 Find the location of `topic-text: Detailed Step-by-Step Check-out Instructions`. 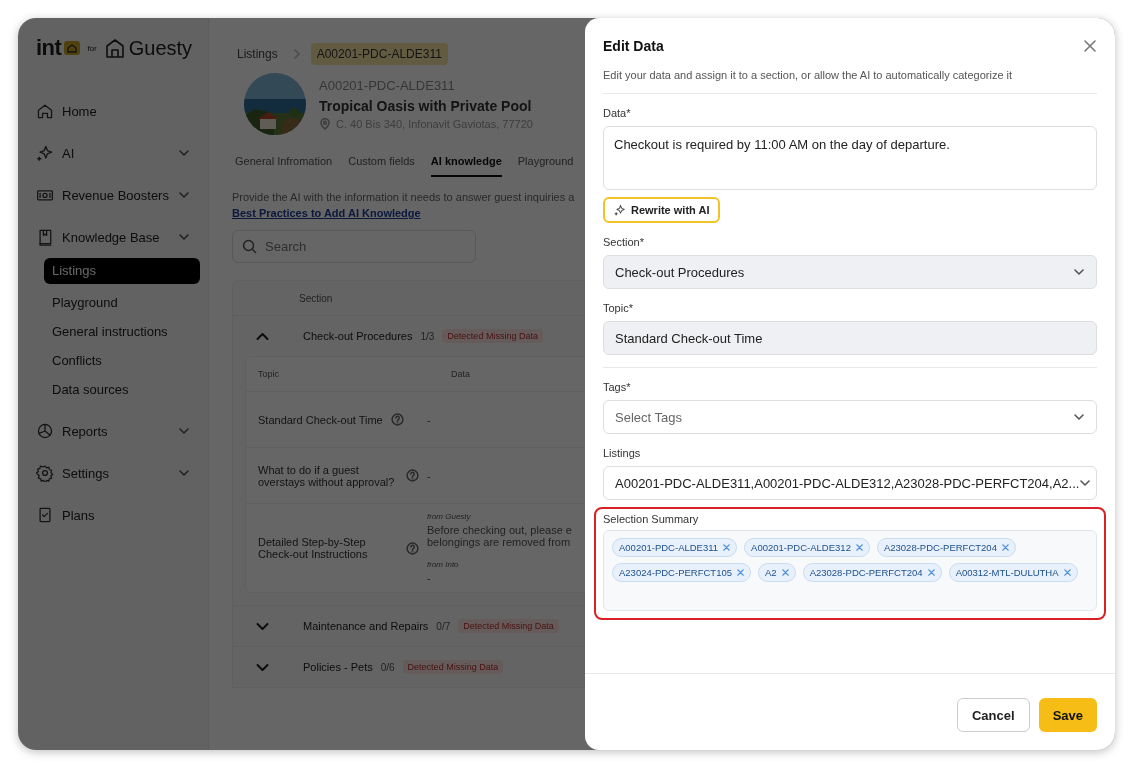

topic-text: Detailed Step-by-Step Check-out Instructions is located at coordinates (313, 548).